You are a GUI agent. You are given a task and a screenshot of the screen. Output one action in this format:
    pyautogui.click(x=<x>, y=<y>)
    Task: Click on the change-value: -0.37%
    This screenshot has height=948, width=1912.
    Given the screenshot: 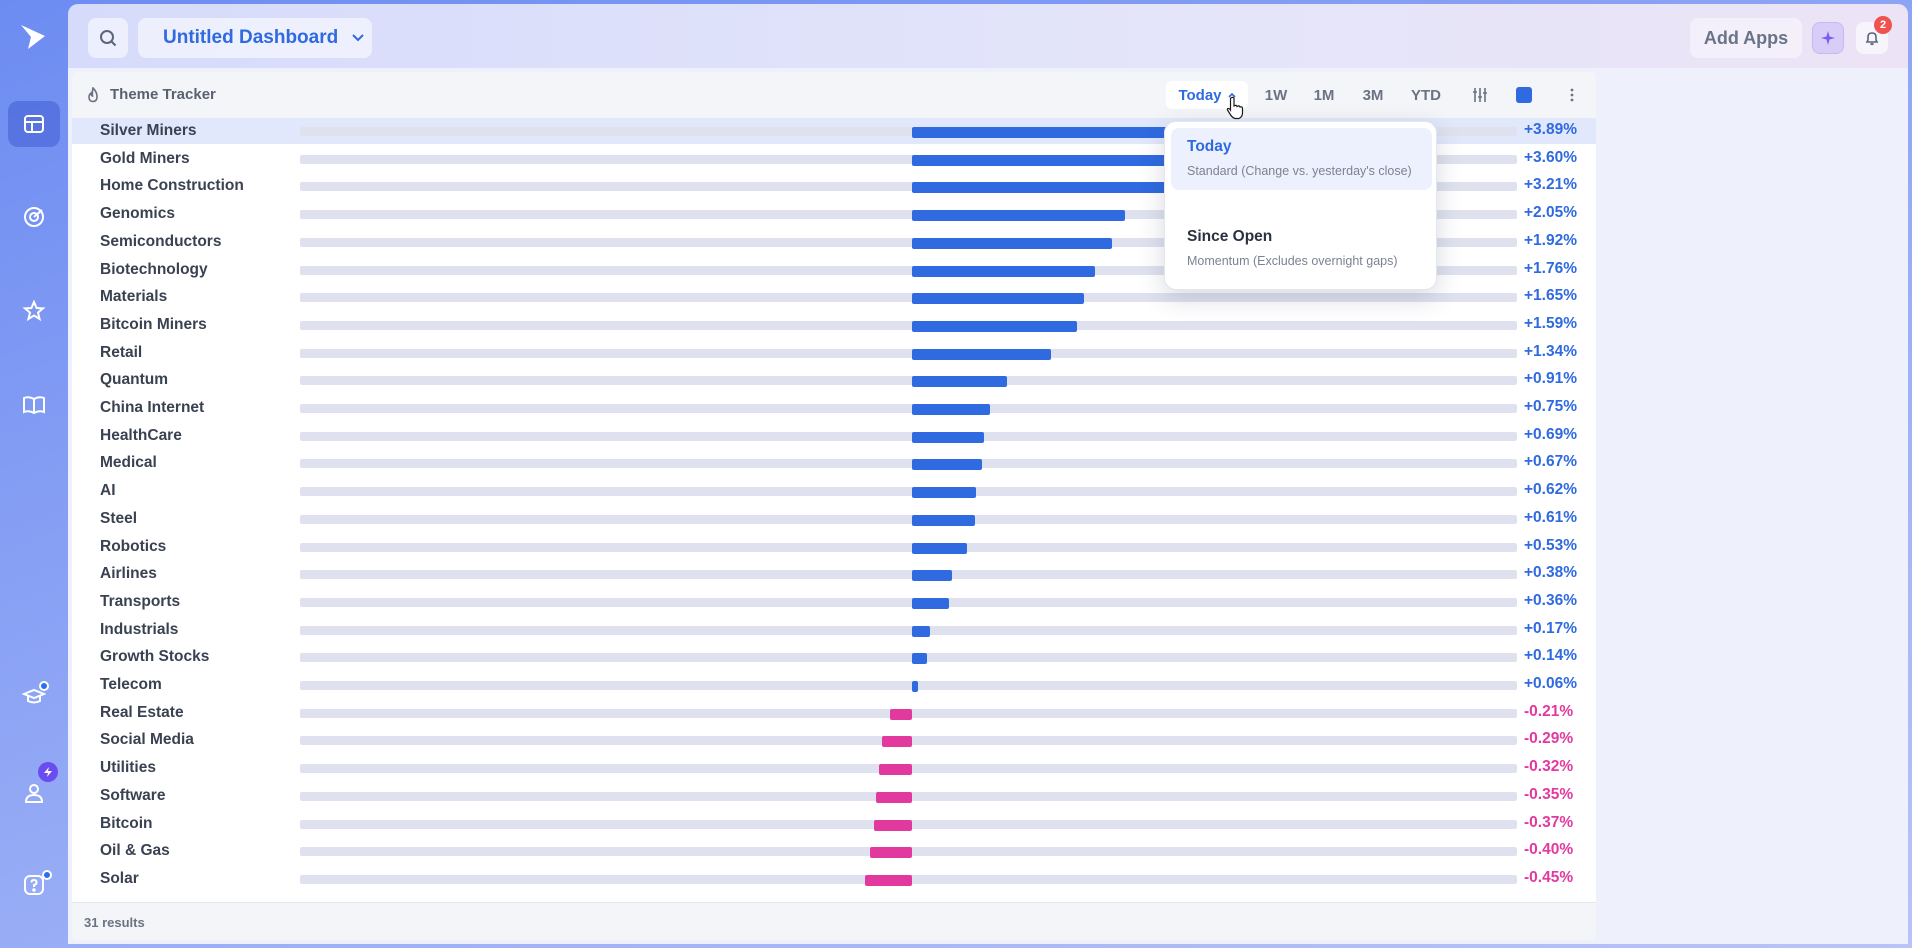 What is the action you would take?
    pyautogui.click(x=1549, y=822)
    